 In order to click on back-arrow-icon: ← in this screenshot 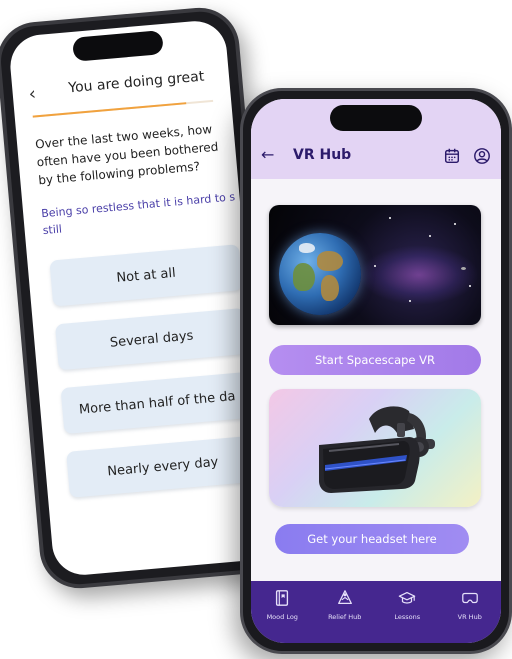, I will do `click(267, 154)`.